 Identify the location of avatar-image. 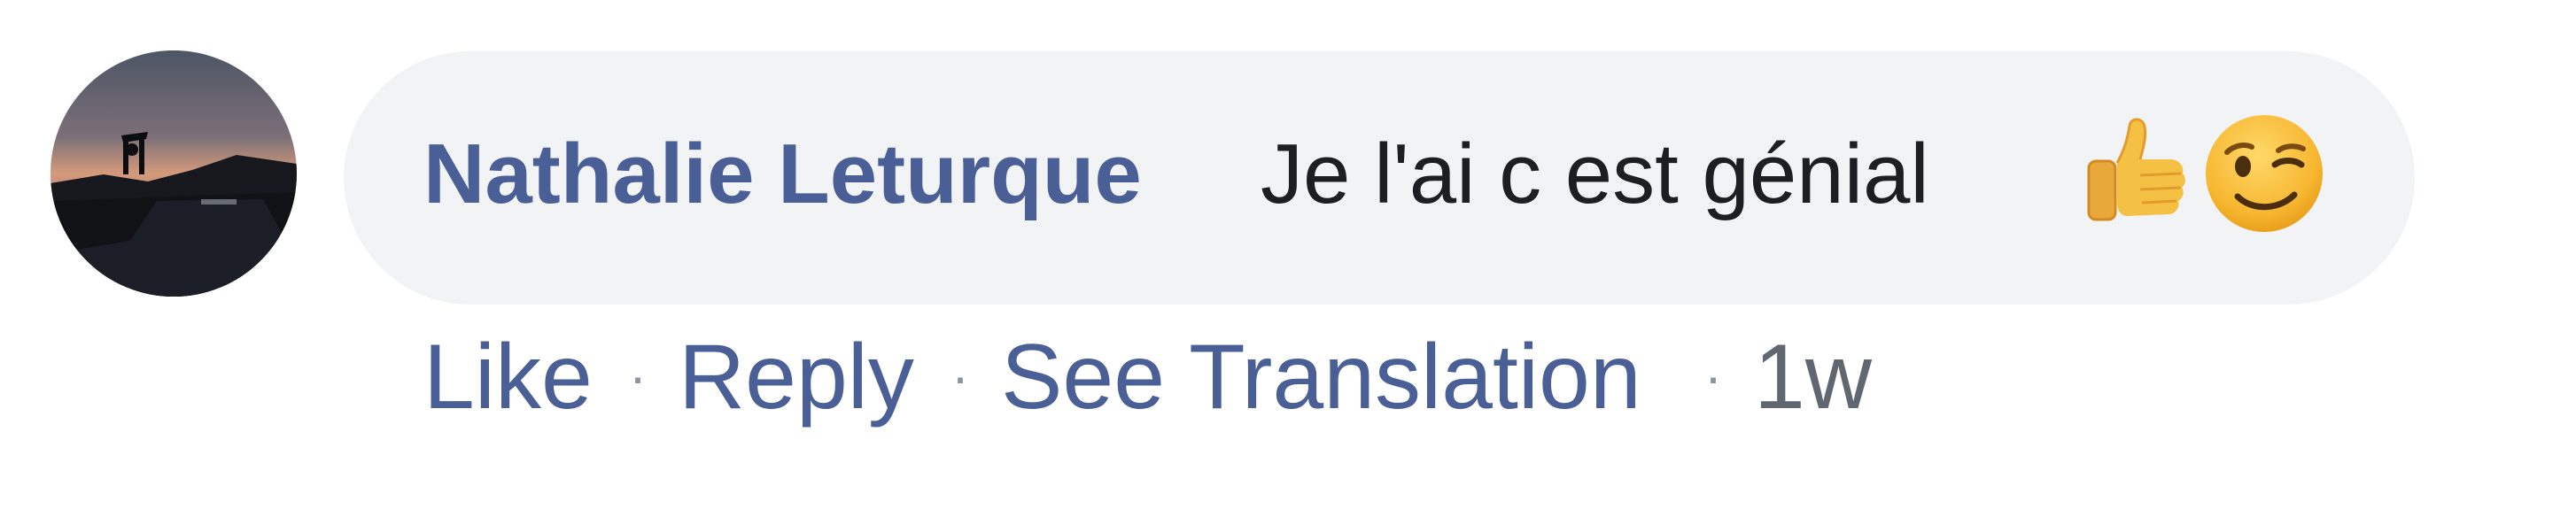
(173, 173).